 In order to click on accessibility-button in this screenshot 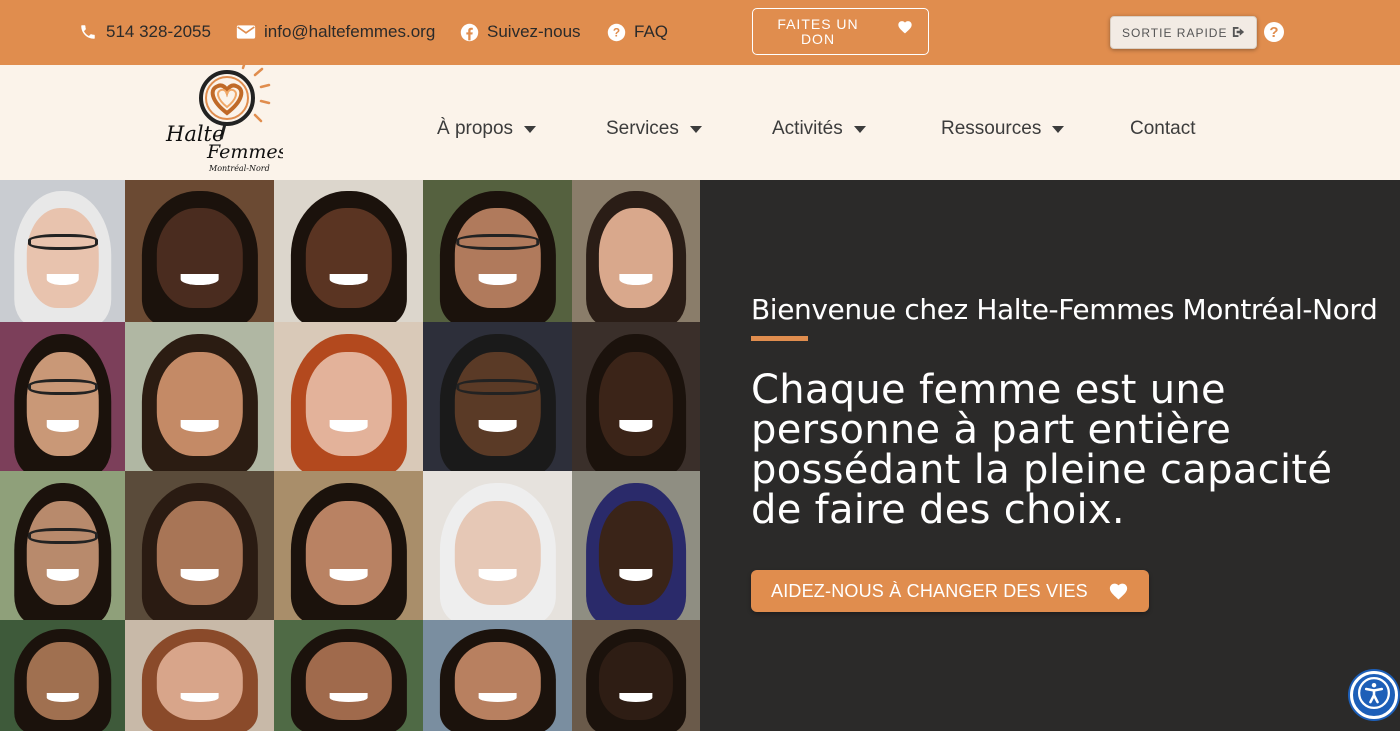, I will do `click(1374, 695)`.